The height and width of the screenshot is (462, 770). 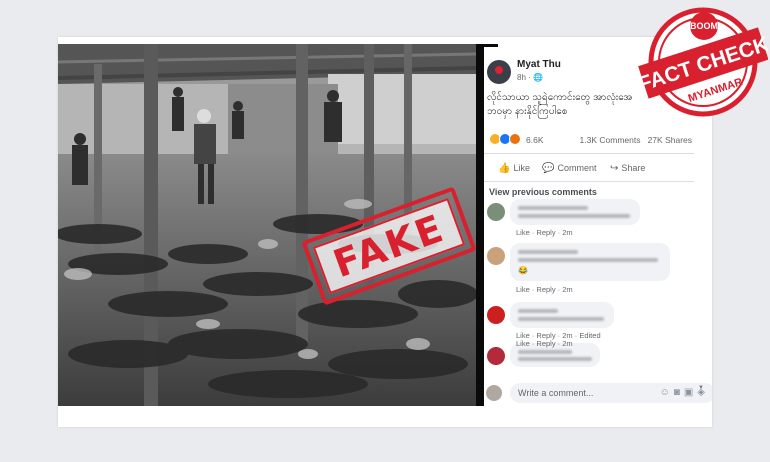 I want to click on share-arrow-icon: ↪, so click(x=614, y=168).